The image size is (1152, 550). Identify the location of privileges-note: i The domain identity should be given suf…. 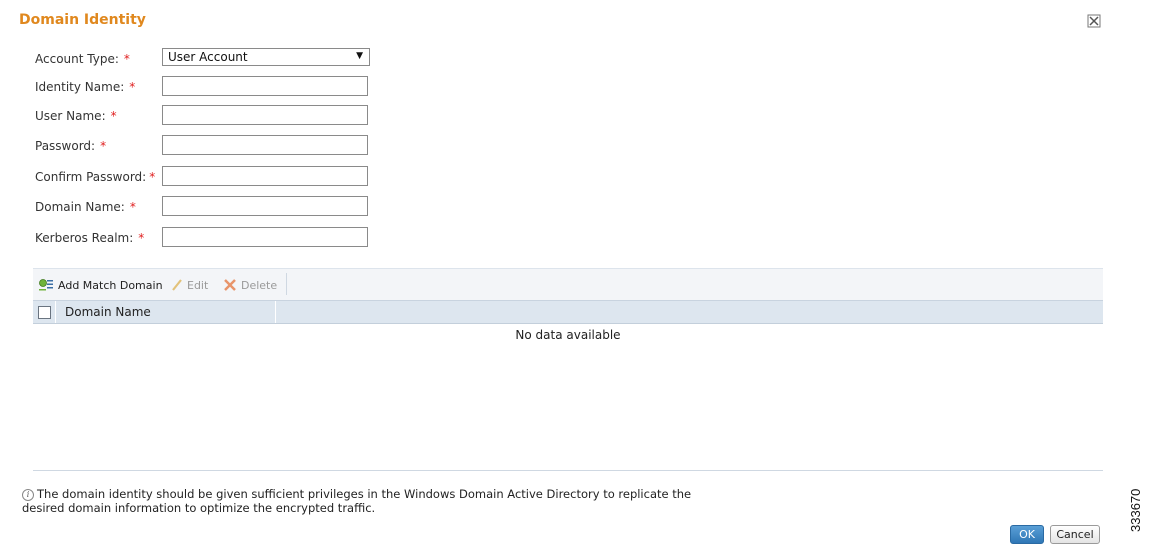
(372, 501).